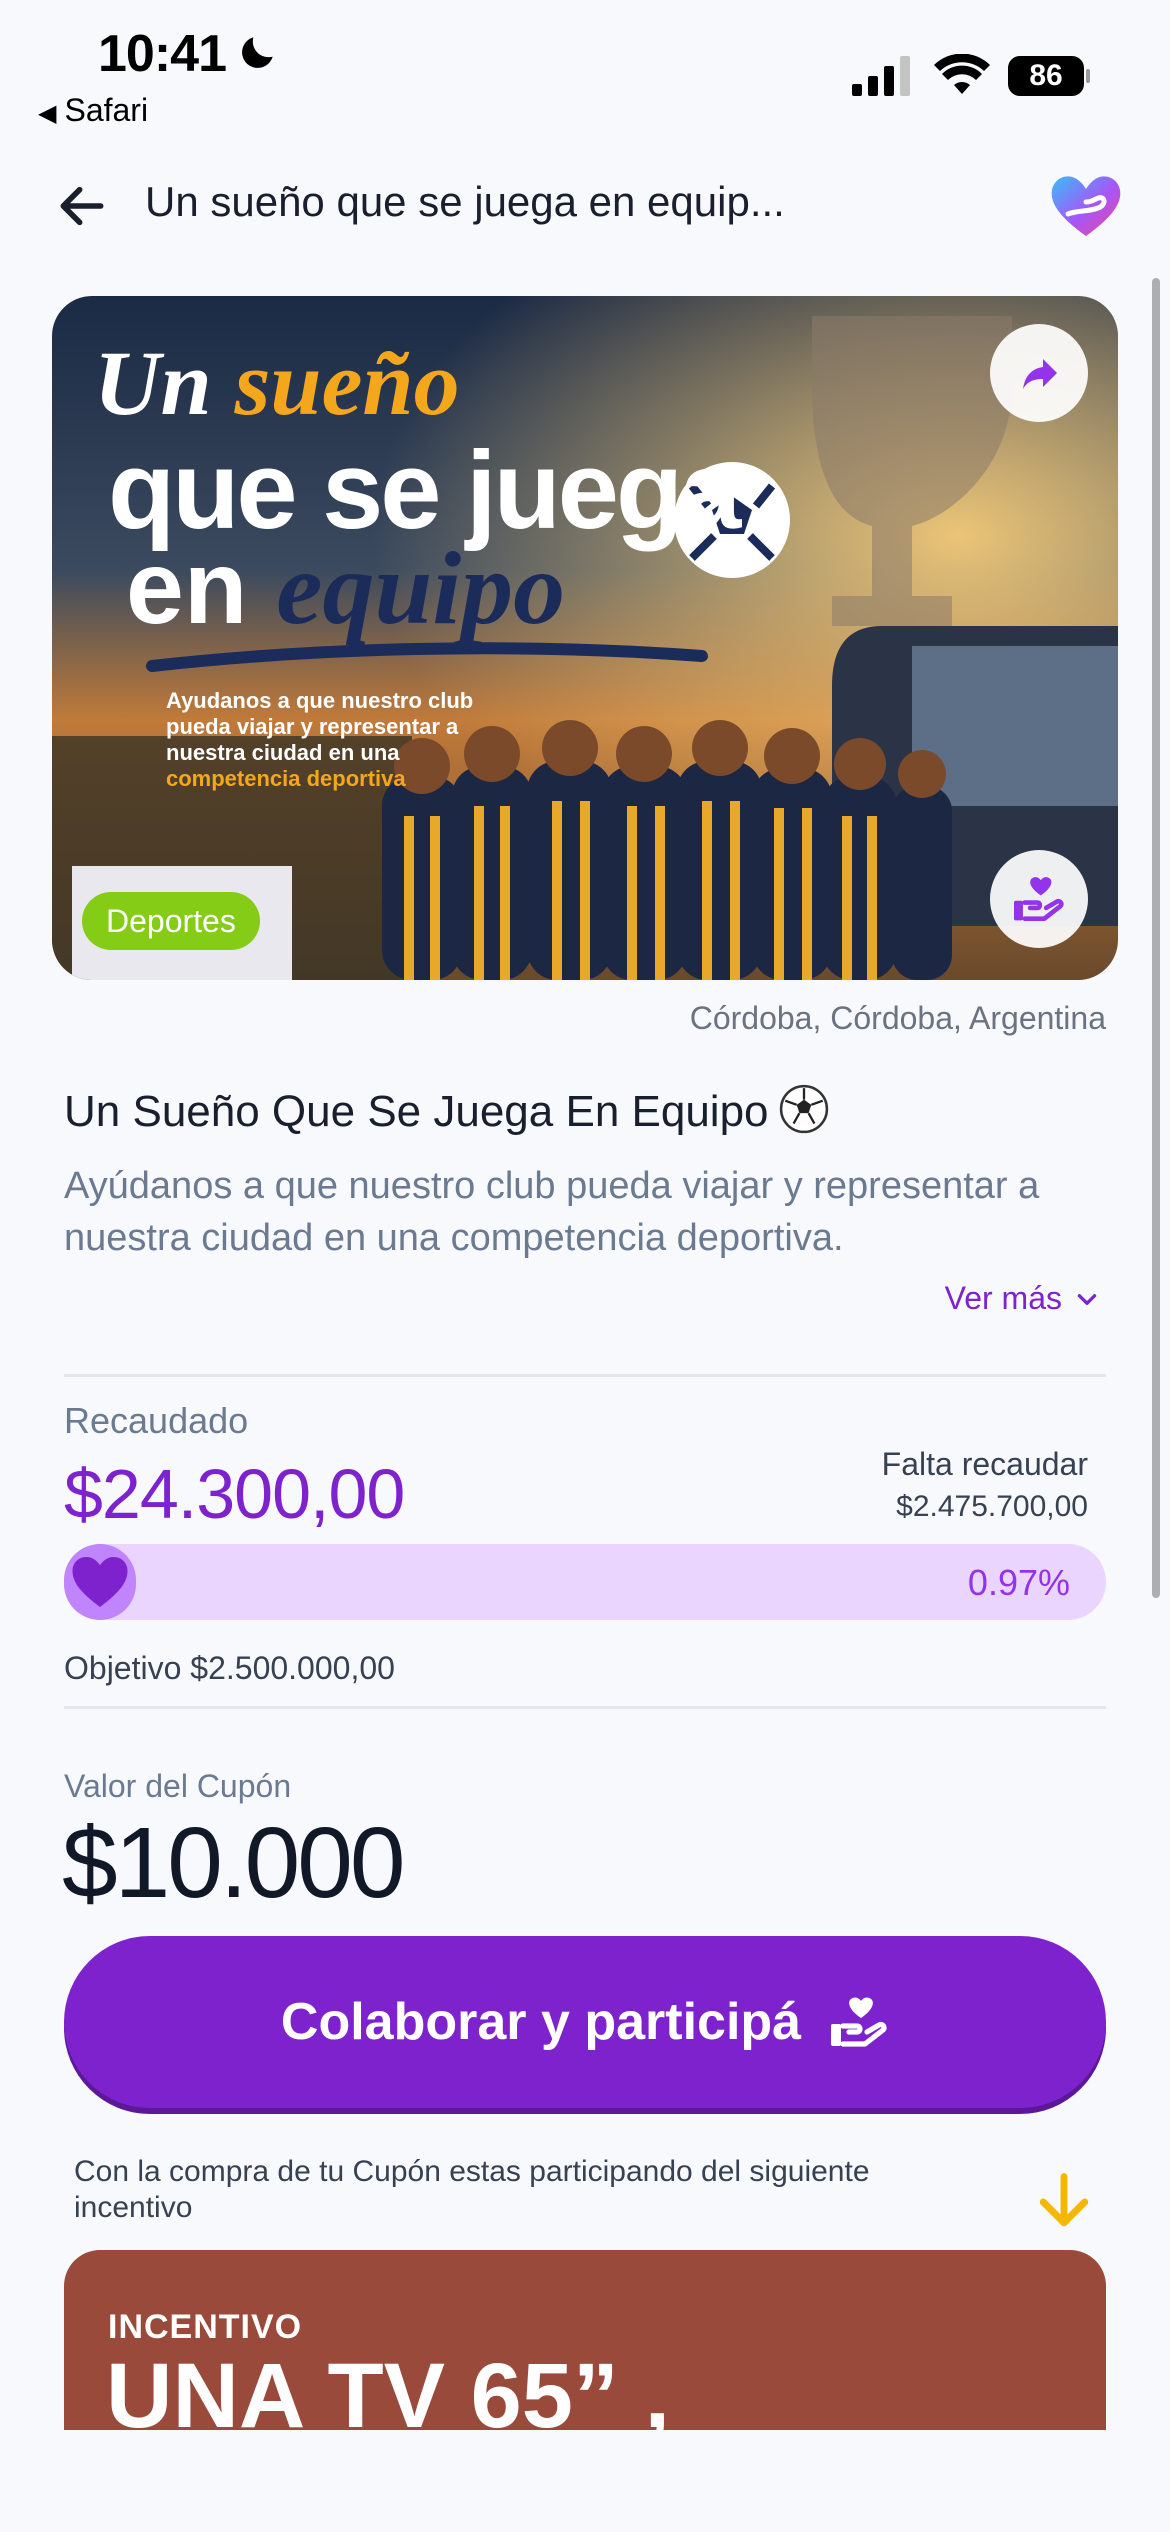 The height and width of the screenshot is (2532, 1170). I want to click on hero-title-equipo: equipo, so click(421, 588).